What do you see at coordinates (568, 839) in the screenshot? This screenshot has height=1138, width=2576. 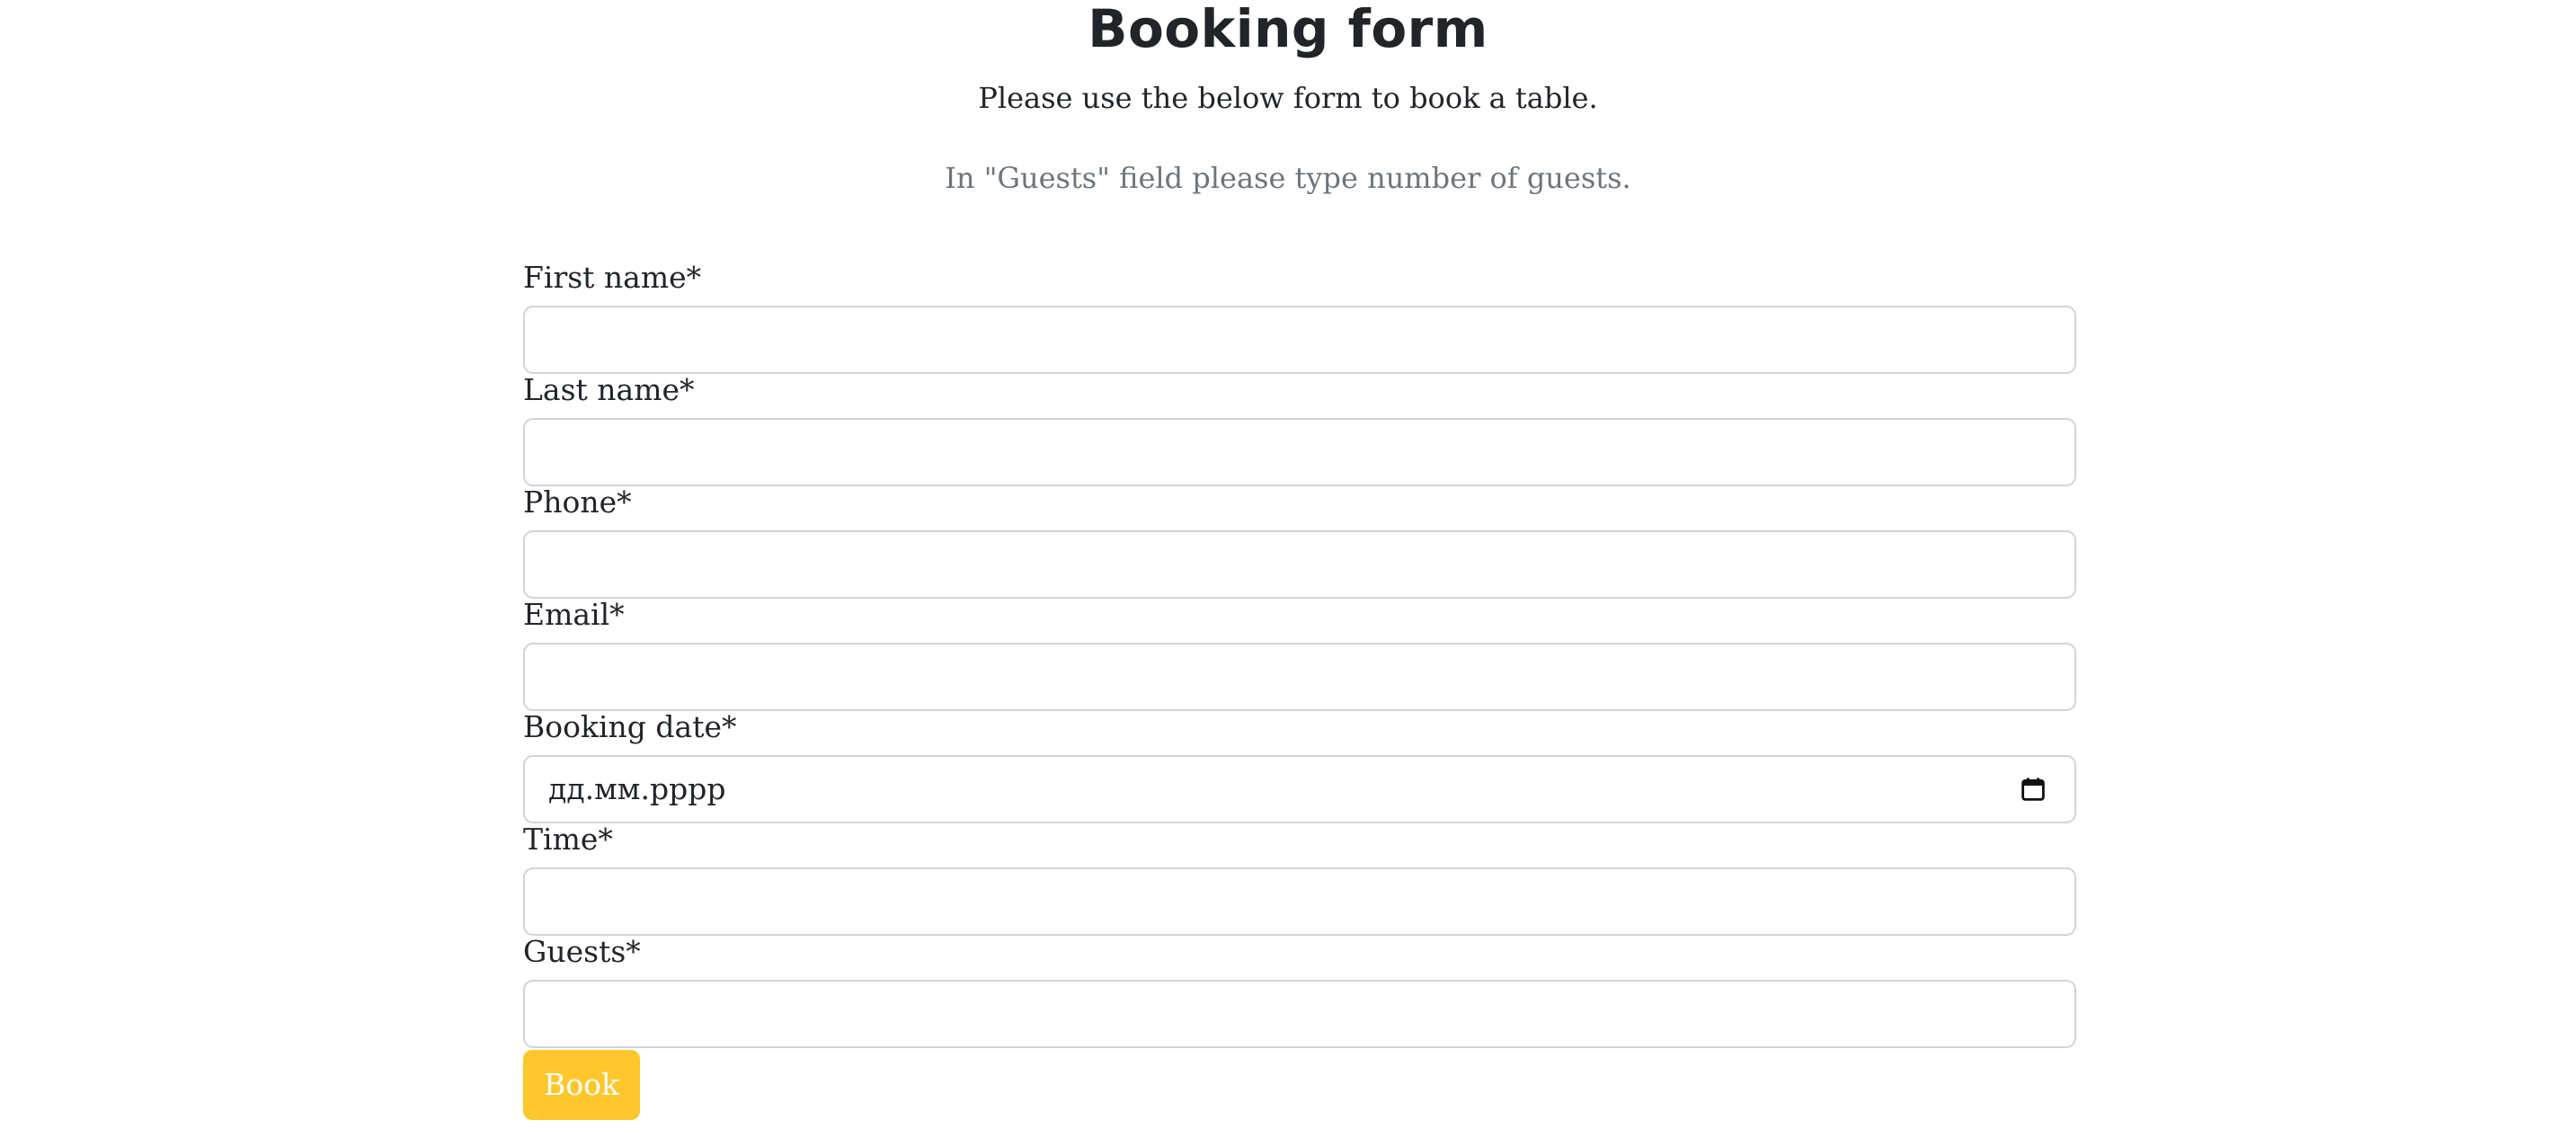 I see `time-label: Time*` at bounding box center [568, 839].